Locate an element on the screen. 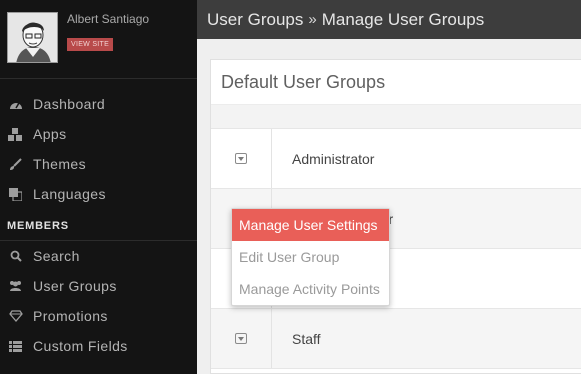 The width and height of the screenshot is (581, 374). sidebar-item-label: Search is located at coordinates (56, 256).